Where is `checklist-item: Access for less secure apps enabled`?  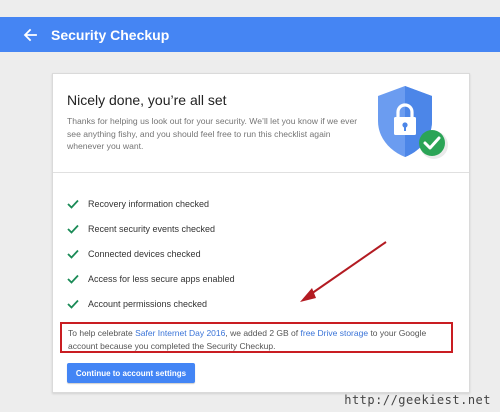 checklist-item: Access for less secure apps enabled is located at coordinates (151, 278).